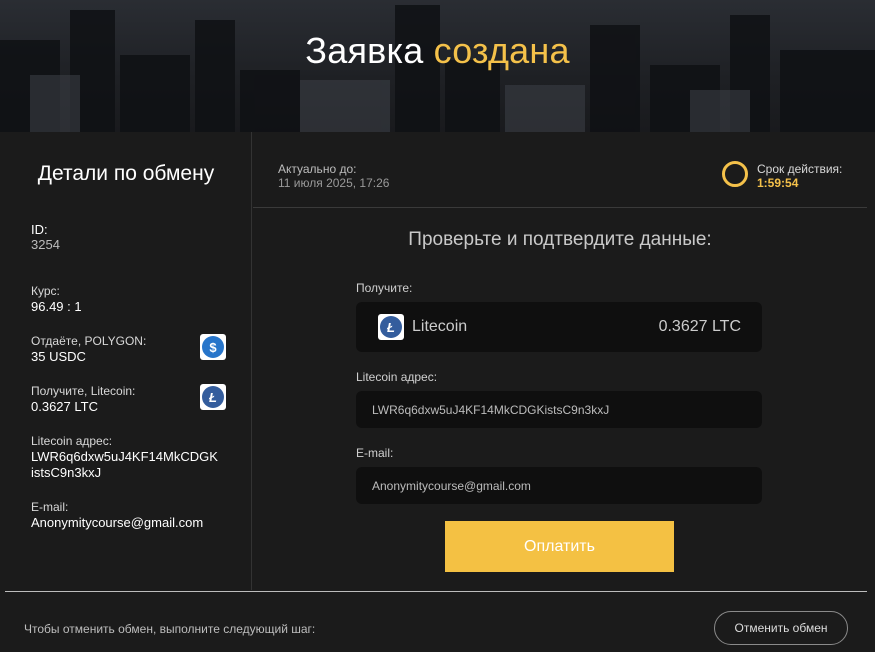 Image resolution: width=875 pixels, height=652 pixels. What do you see at coordinates (560, 239) in the screenshot?
I see `verify-title: Проверьте и подтвердите данные:` at bounding box center [560, 239].